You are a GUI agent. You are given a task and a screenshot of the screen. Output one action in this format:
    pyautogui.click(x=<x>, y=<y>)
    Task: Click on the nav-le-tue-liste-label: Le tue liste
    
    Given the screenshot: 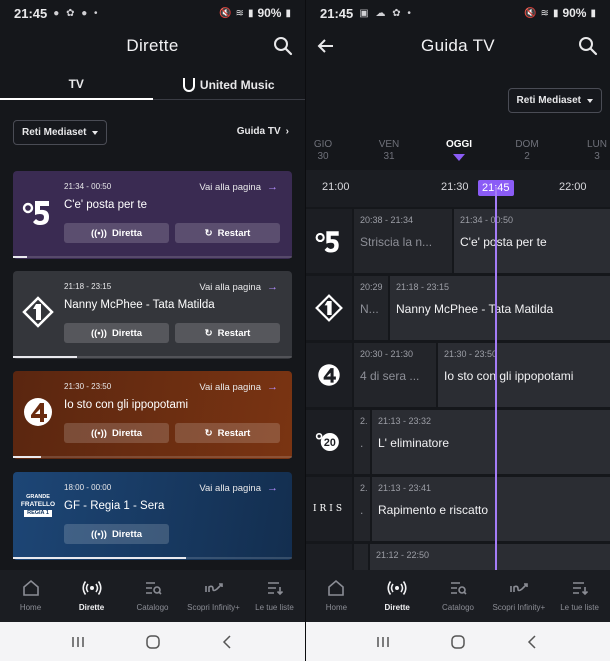 What is the action you would take?
    pyautogui.click(x=579, y=607)
    